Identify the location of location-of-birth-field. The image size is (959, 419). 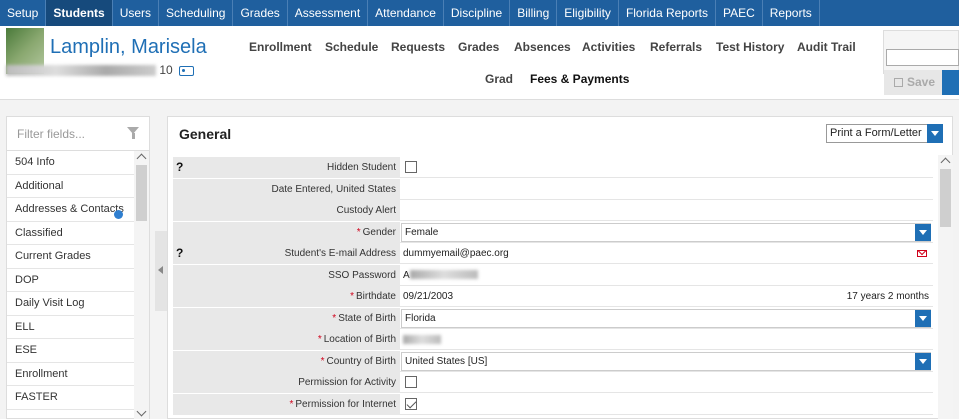
(666, 339).